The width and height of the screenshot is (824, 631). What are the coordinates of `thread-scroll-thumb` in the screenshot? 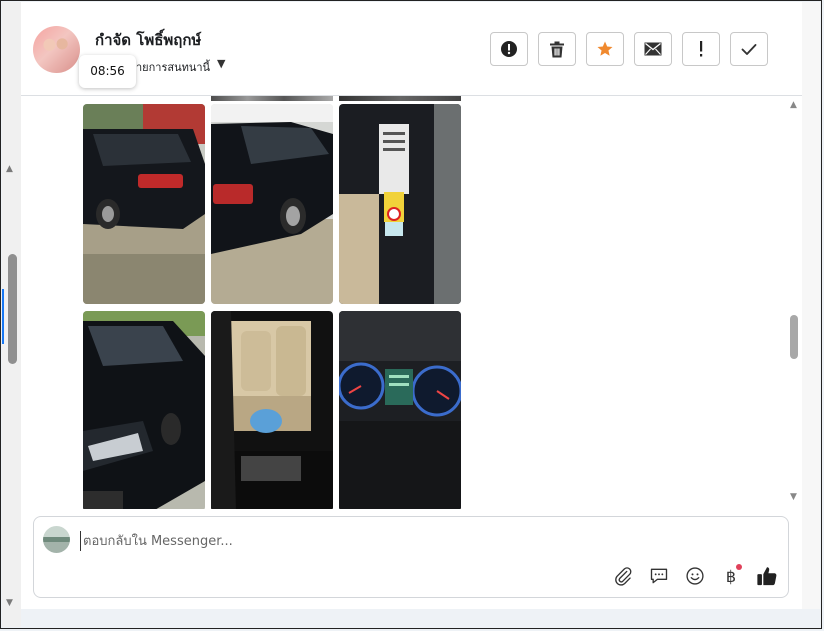 It's located at (794, 337).